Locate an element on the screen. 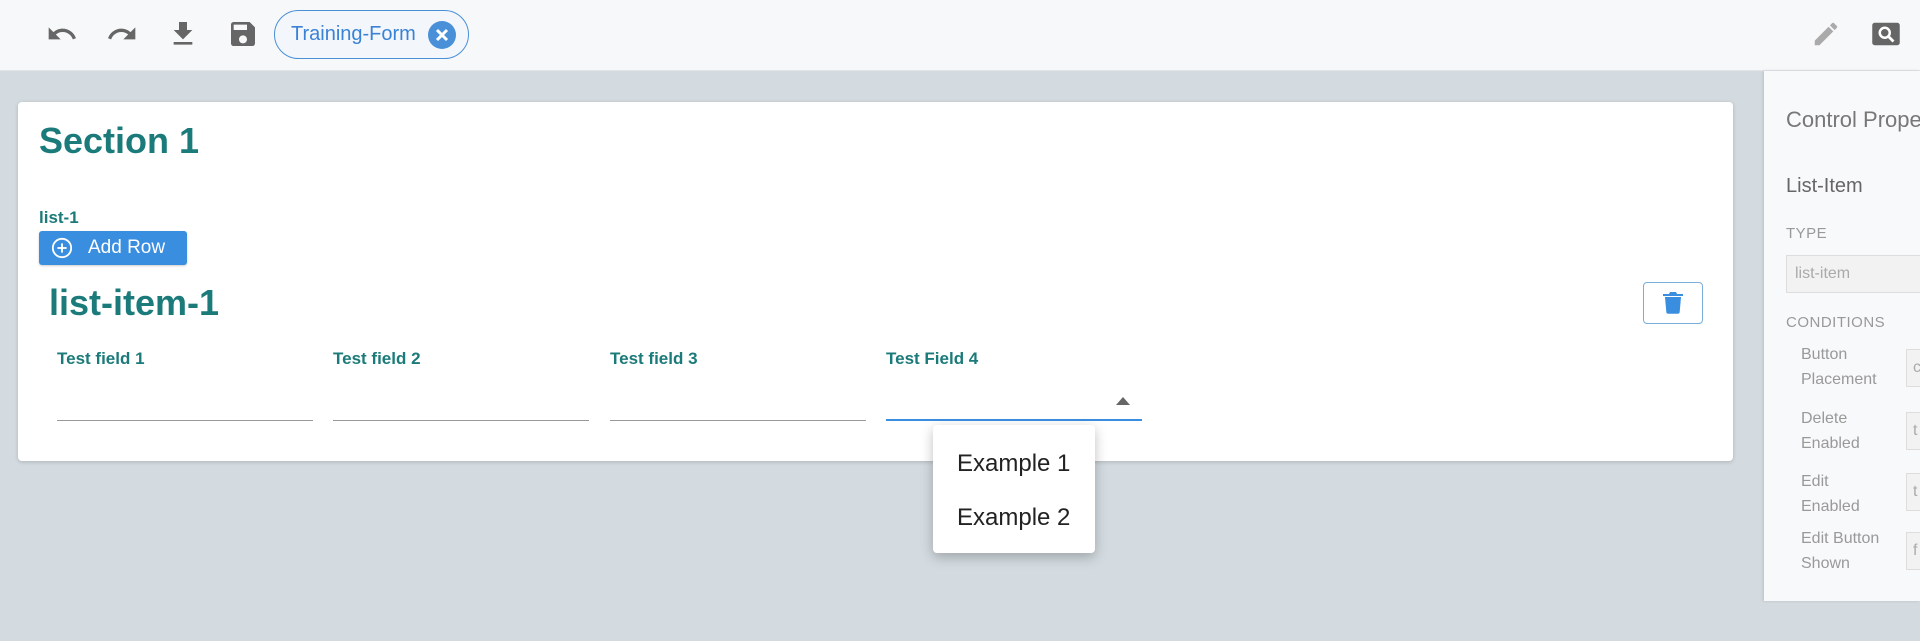  prop-label: Edit Button Shown is located at coordinates (1840, 551).